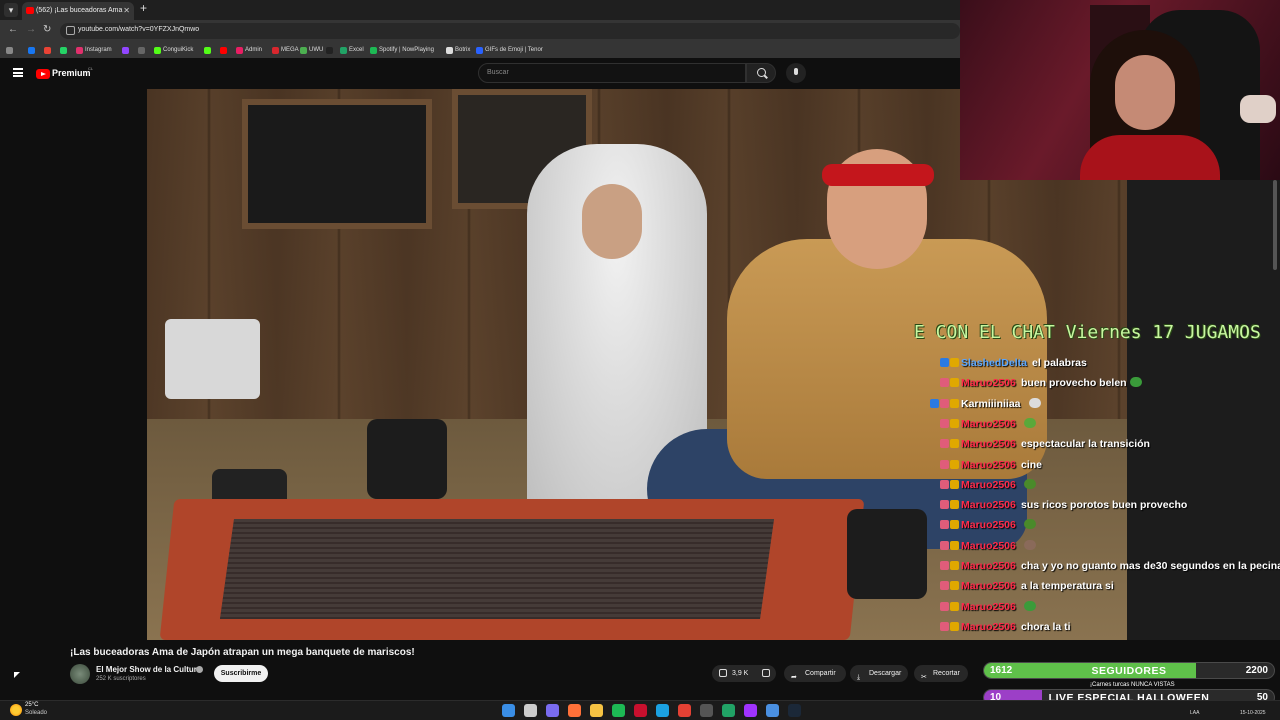  I want to click on like-count: 3,9 K, so click(740, 673).